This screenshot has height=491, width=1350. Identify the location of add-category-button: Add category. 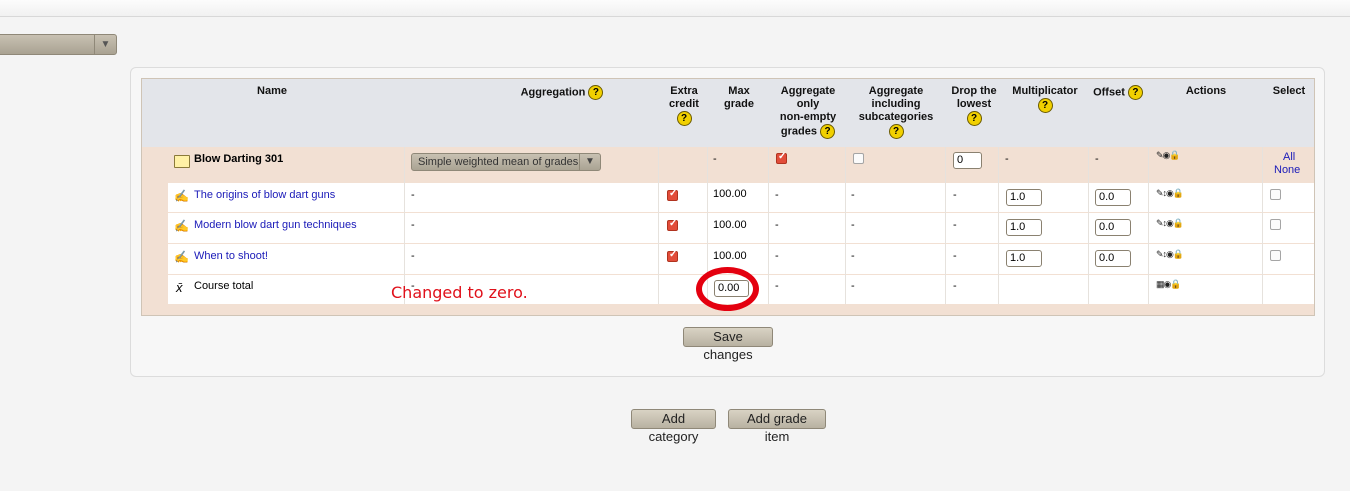
(673, 426).